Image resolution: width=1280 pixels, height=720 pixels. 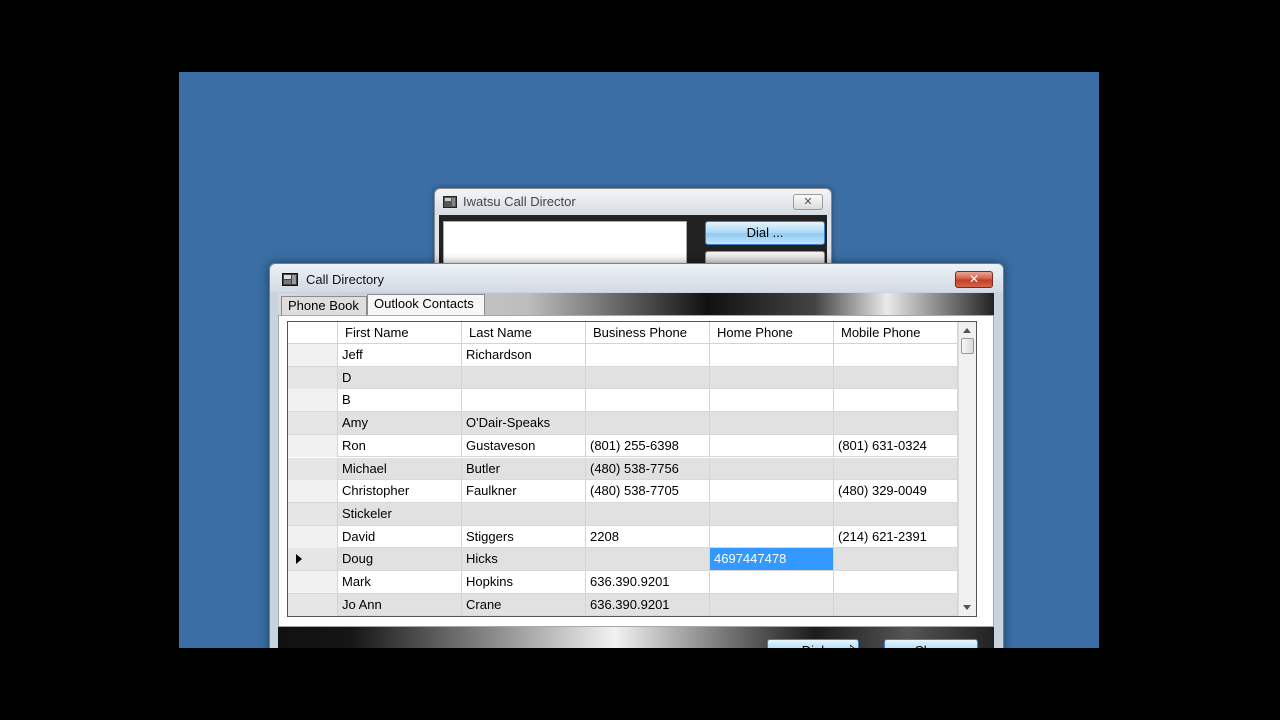 What do you see at coordinates (400, 582) in the screenshot?
I see `cell-first: Mark` at bounding box center [400, 582].